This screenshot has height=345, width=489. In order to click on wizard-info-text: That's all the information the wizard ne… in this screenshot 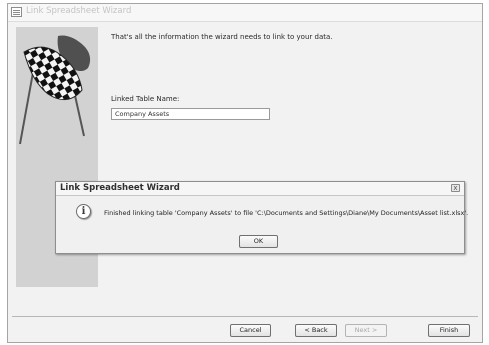, I will do `click(222, 37)`.